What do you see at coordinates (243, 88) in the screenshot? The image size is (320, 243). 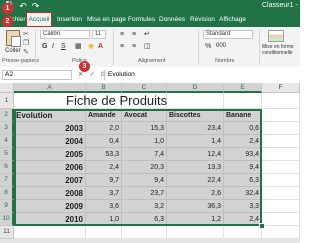 I see `column-header-e: E` at bounding box center [243, 88].